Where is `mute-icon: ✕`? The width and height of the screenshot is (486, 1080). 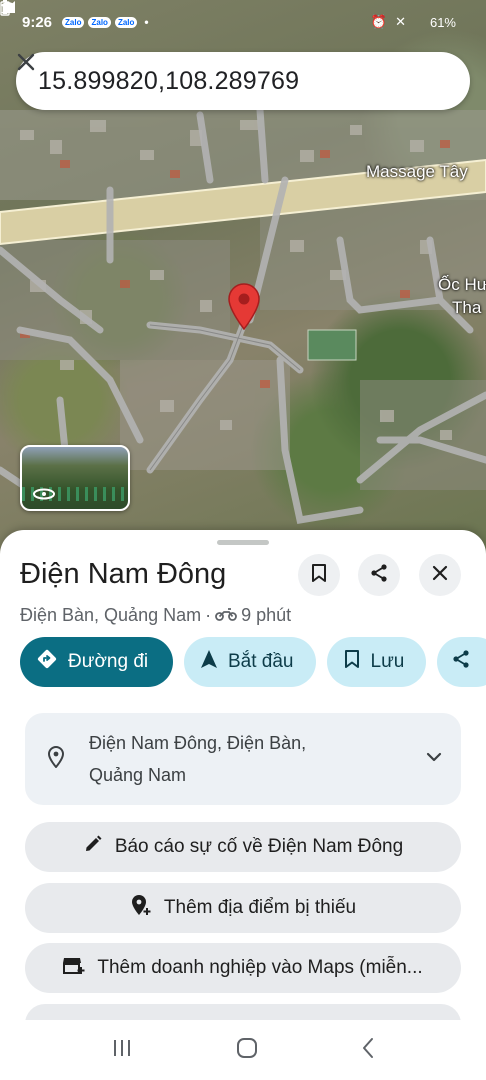
mute-icon: ✕ is located at coordinates (400, 21).